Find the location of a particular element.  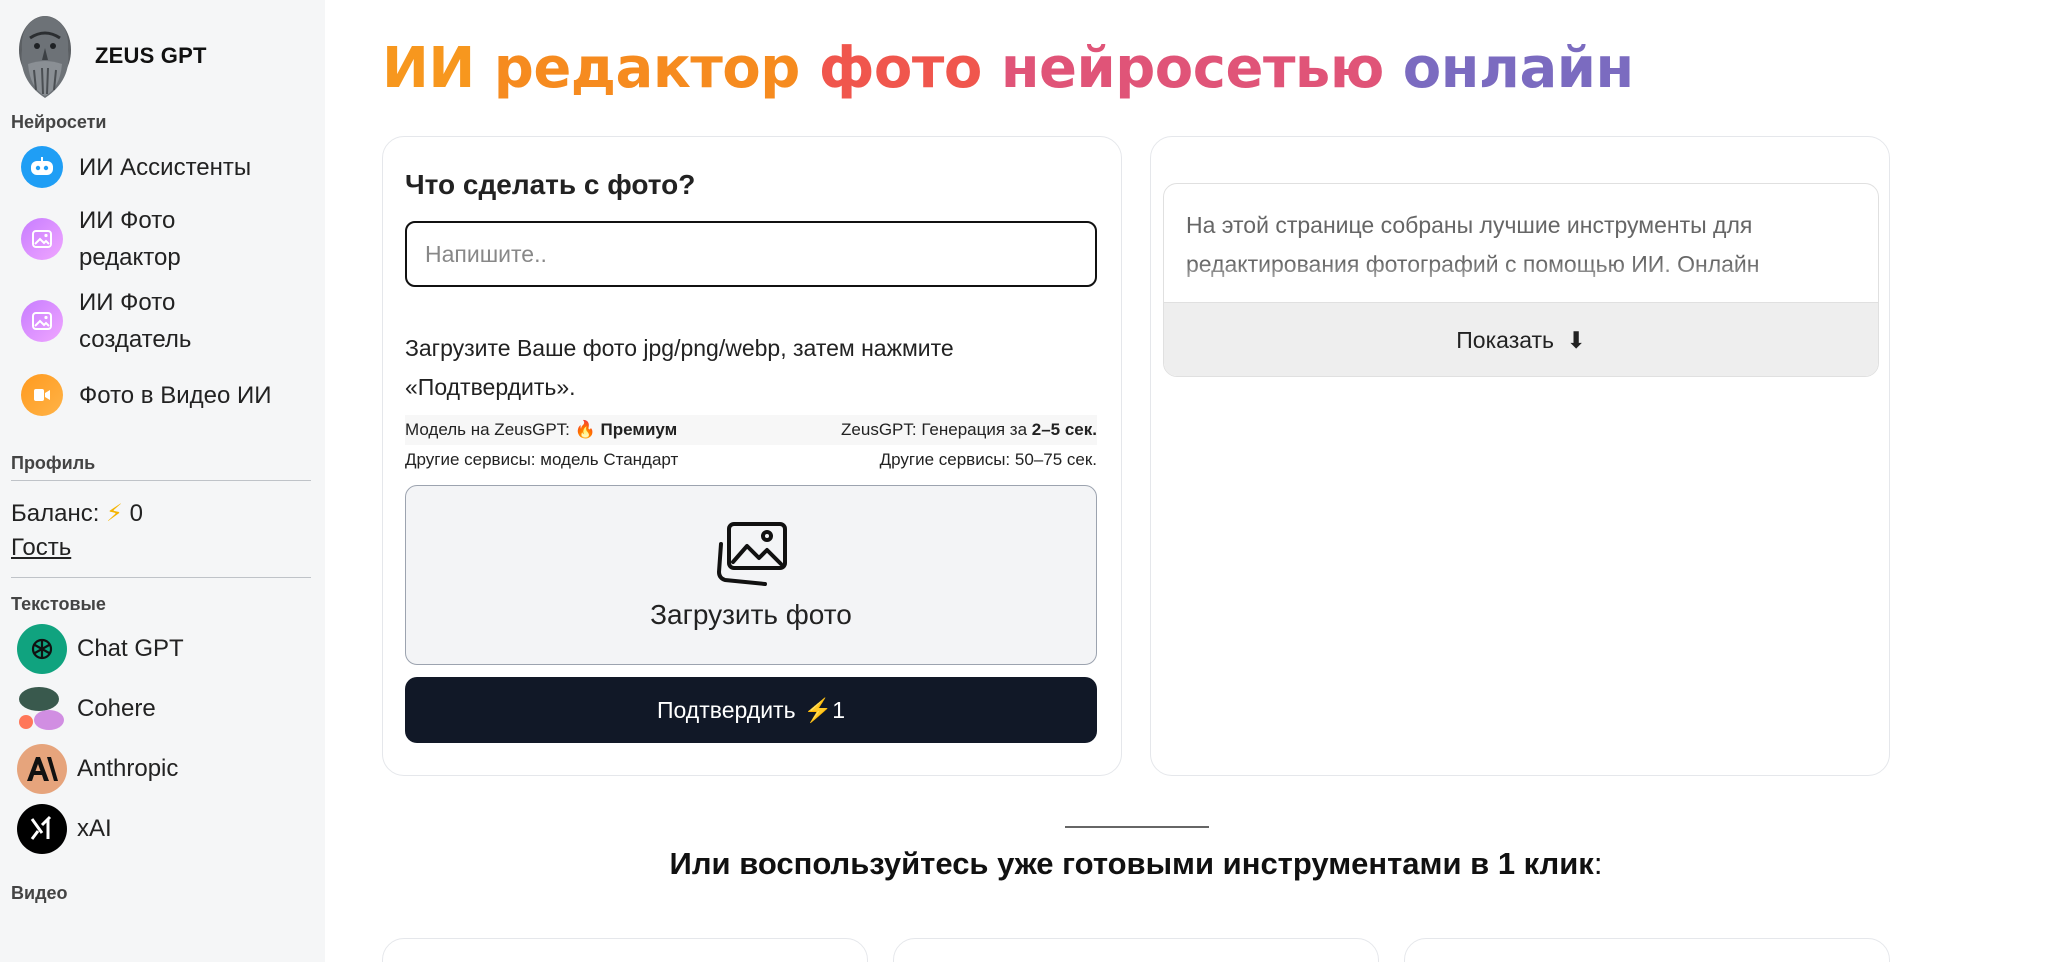

comparison-cell: Модель на ZeusGPT: is located at coordinates (487, 429).